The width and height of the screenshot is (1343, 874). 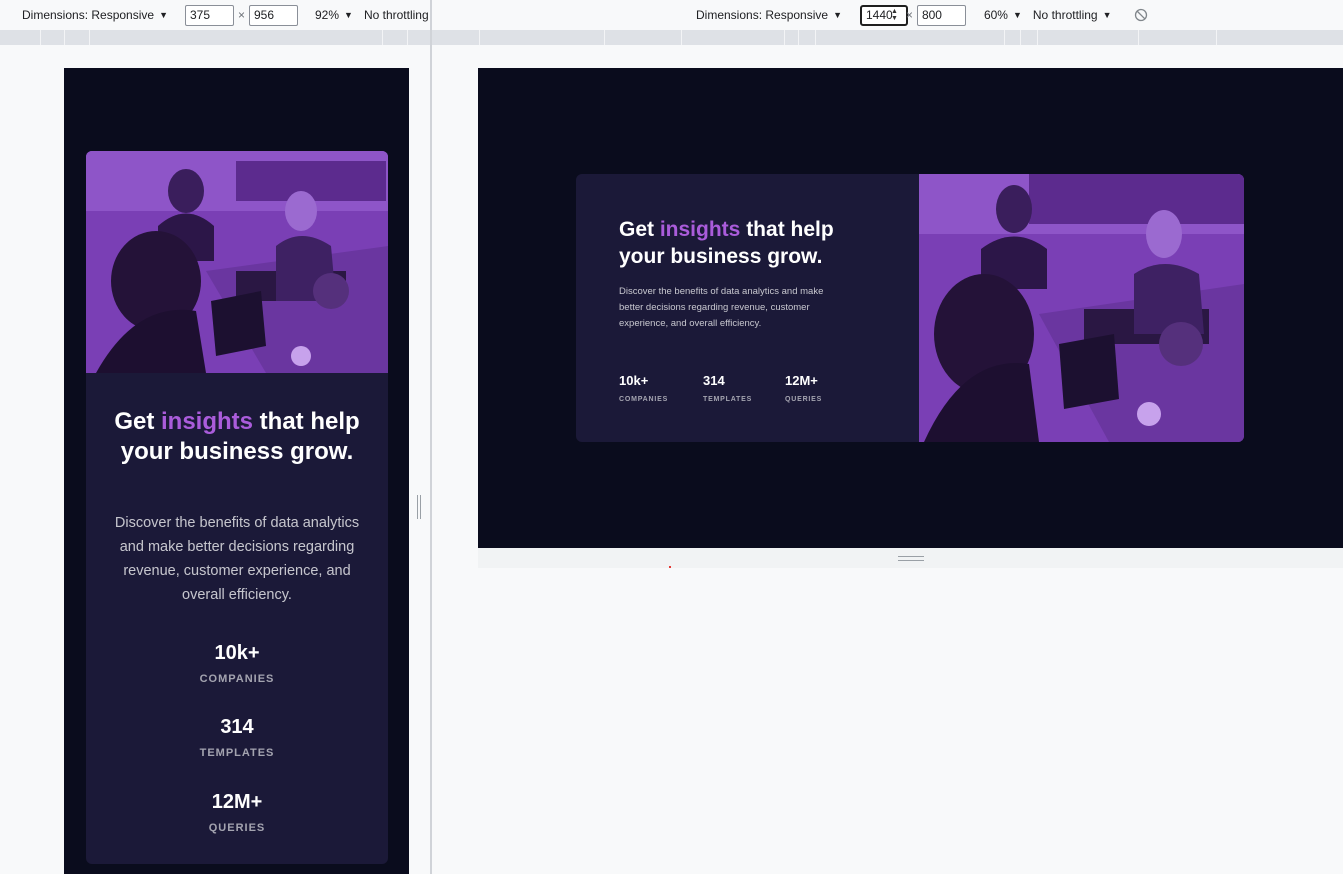 I want to click on resize-handle-horizontal, so click(x=911, y=558).